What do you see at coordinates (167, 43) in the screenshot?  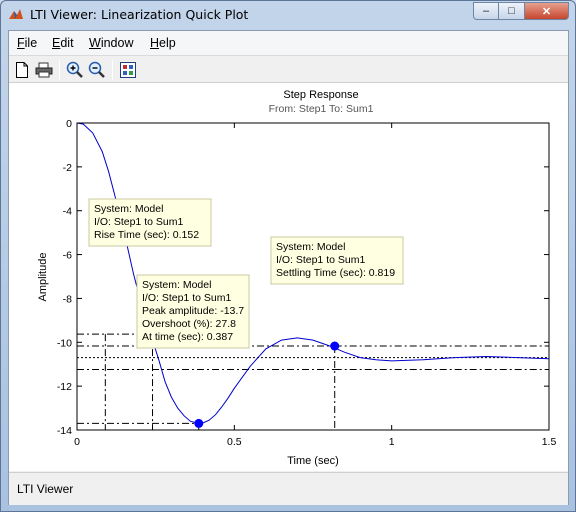 I see `menu-help-rest: elp` at bounding box center [167, 43].